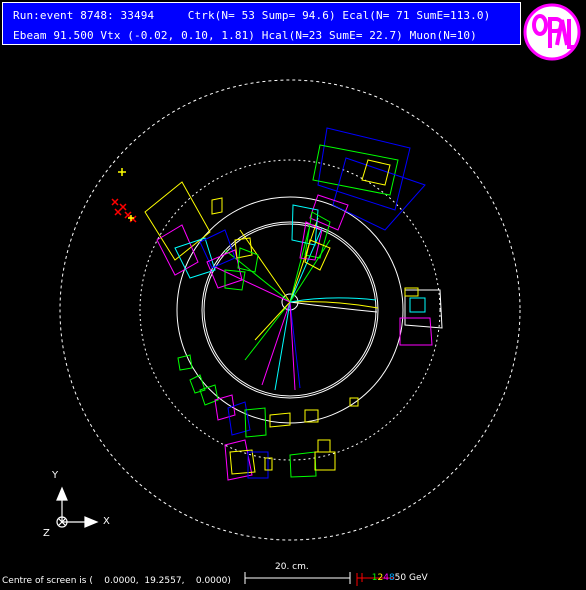 The height and width of the screenshot is (590, 586). I want to click on axes-gizmo, so click(77, 507).